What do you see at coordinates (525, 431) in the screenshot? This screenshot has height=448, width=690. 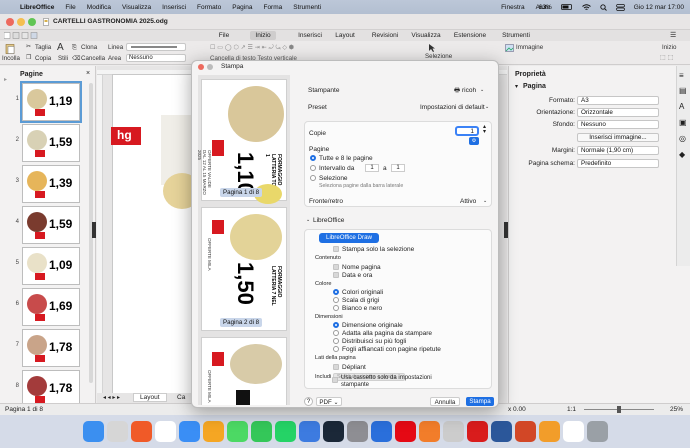 I see `powerpoint-icon` at bounding box center [525, 431].